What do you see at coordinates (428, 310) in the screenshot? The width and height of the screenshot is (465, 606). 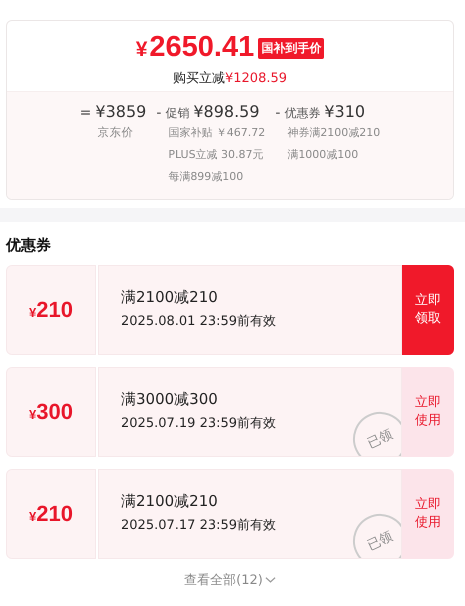 I see `claim-button: 立即领取` at bounding box center [428, 310].